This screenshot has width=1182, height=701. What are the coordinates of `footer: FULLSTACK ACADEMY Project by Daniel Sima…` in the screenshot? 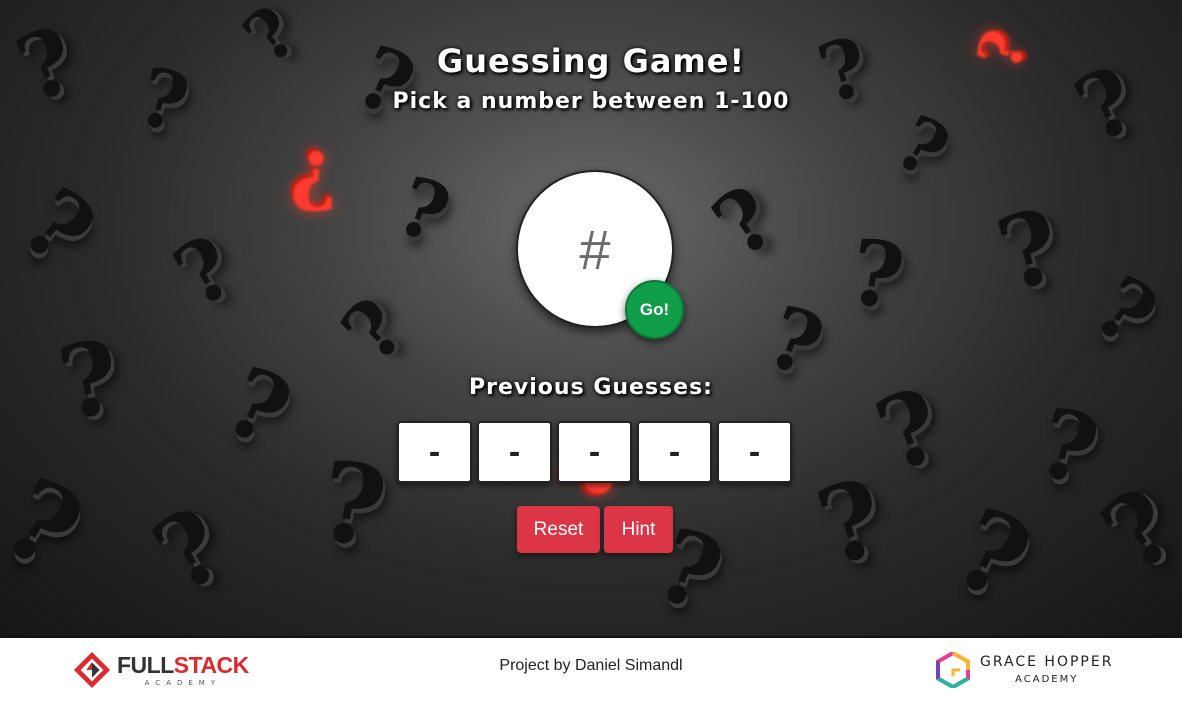 It's located at (591, 668).